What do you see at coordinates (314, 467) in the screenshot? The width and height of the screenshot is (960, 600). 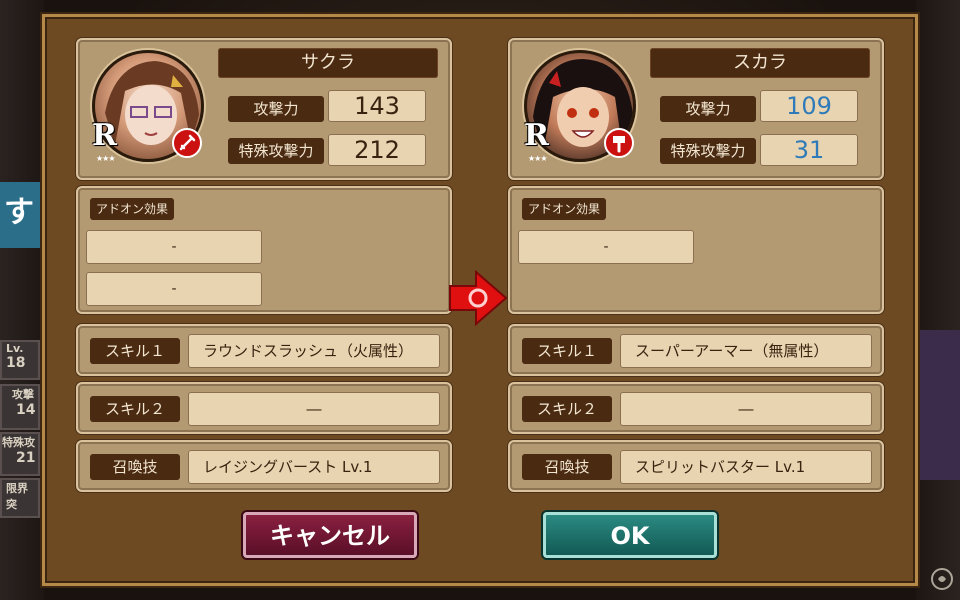 I see `left-summon-value: レイジングバースト Lv.1` at bounding box center [314, 467].